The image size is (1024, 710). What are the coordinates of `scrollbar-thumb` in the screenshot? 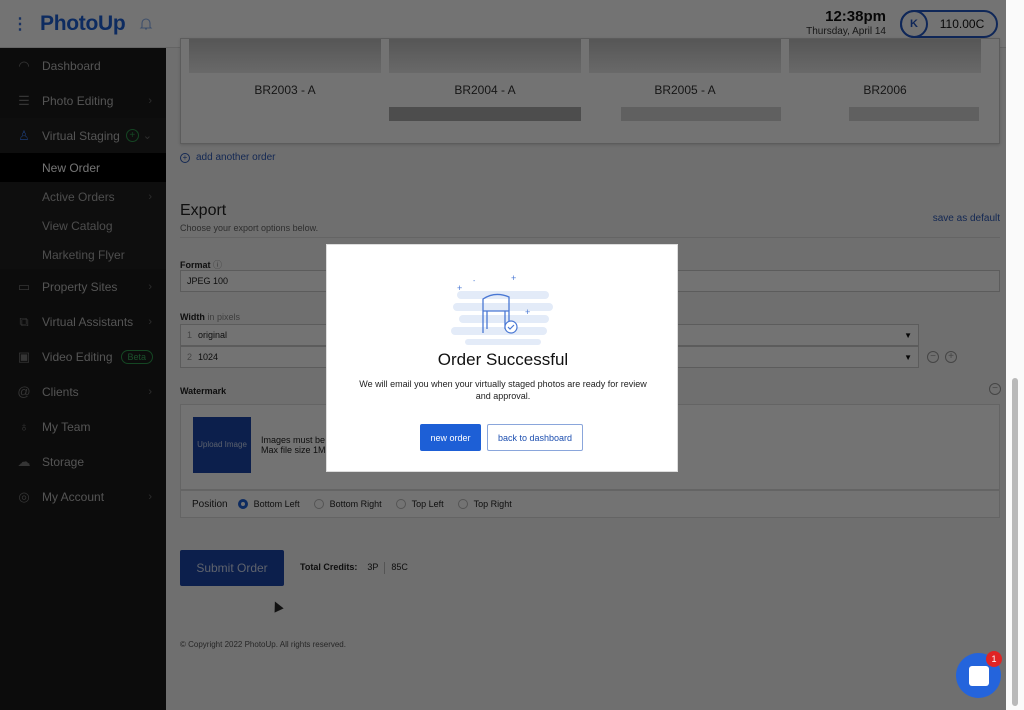 It's located at (1015, 542).